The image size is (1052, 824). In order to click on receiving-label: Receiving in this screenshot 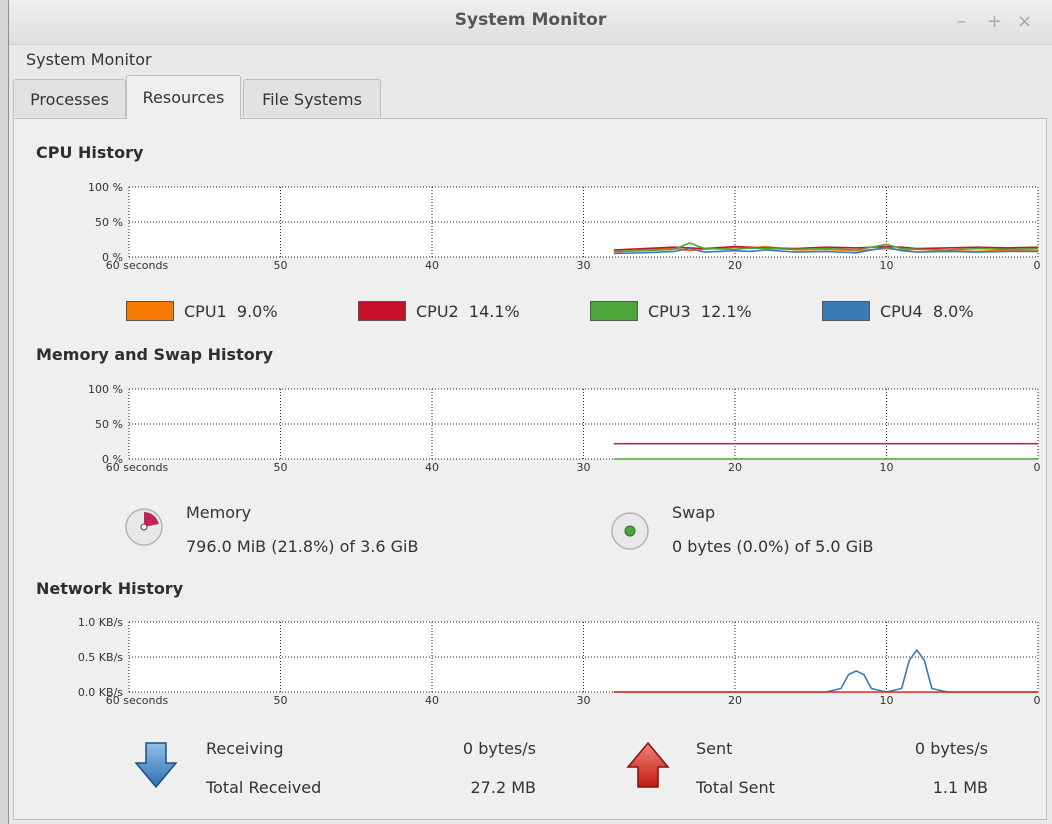, I will do `click(245, 748)`.